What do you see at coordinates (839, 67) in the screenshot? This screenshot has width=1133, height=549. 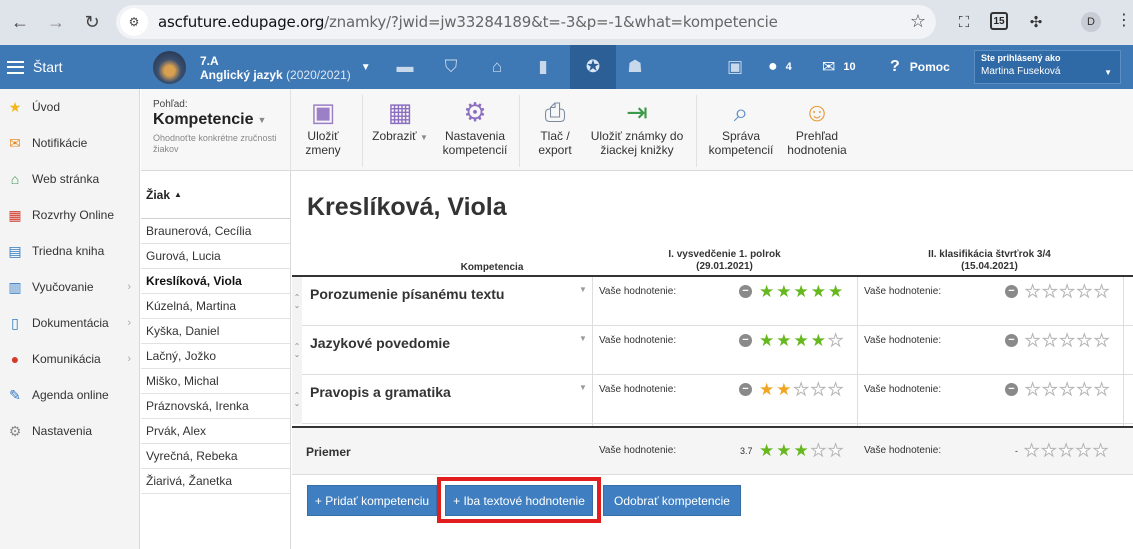 I see `mail-counter: ✉ 10` at bounding box center [839, 67].